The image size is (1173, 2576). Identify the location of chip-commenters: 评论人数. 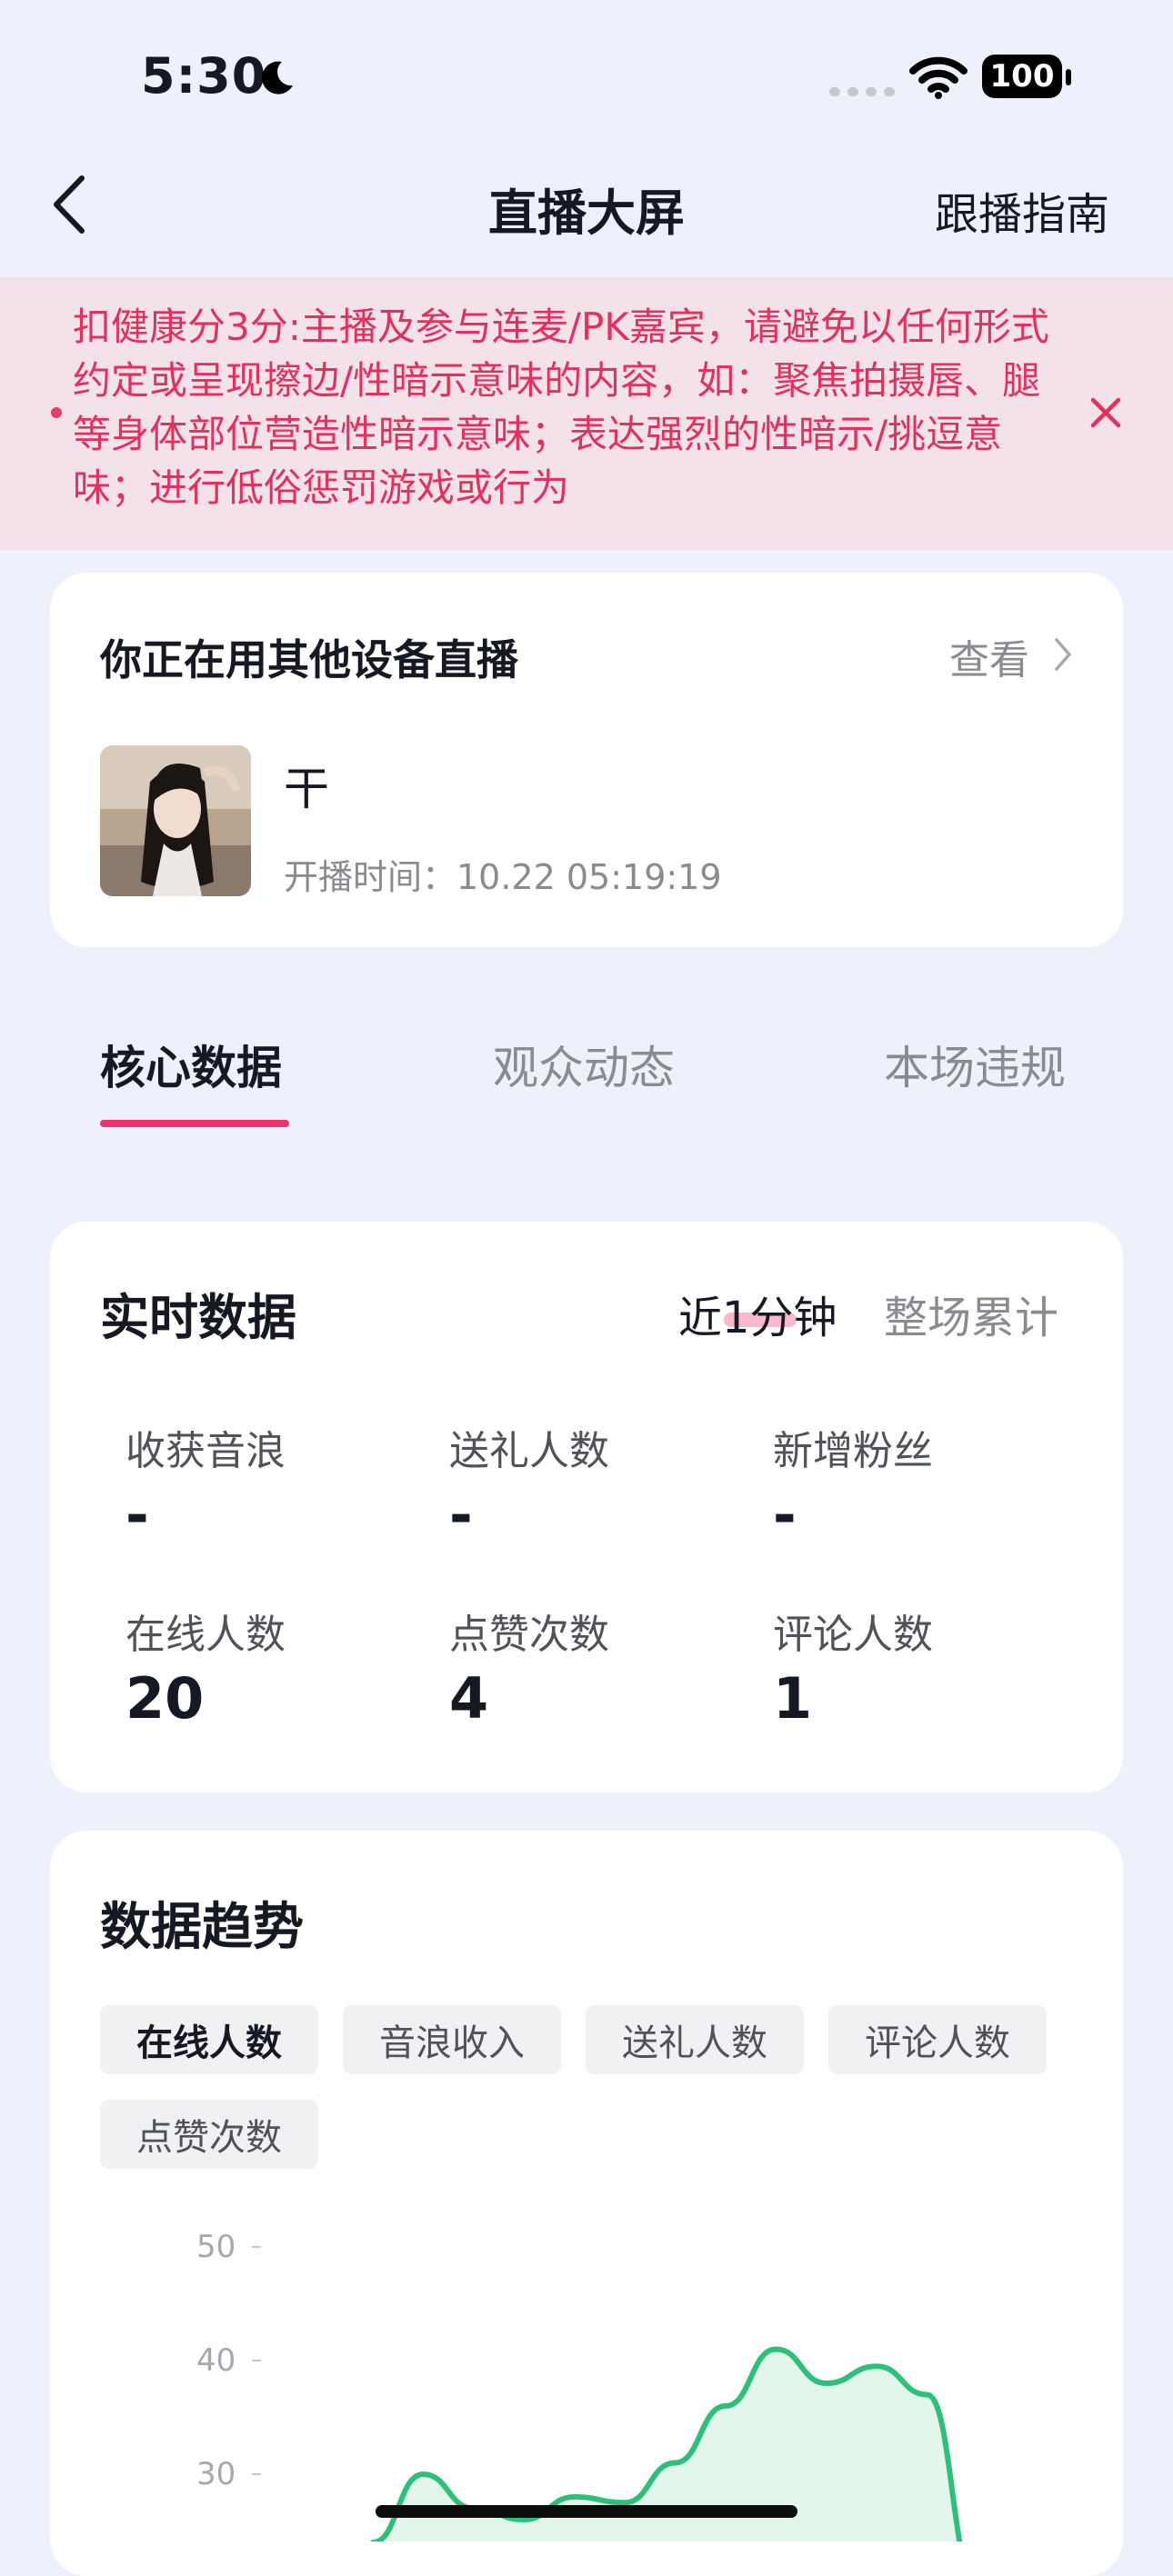
(938, 2039).